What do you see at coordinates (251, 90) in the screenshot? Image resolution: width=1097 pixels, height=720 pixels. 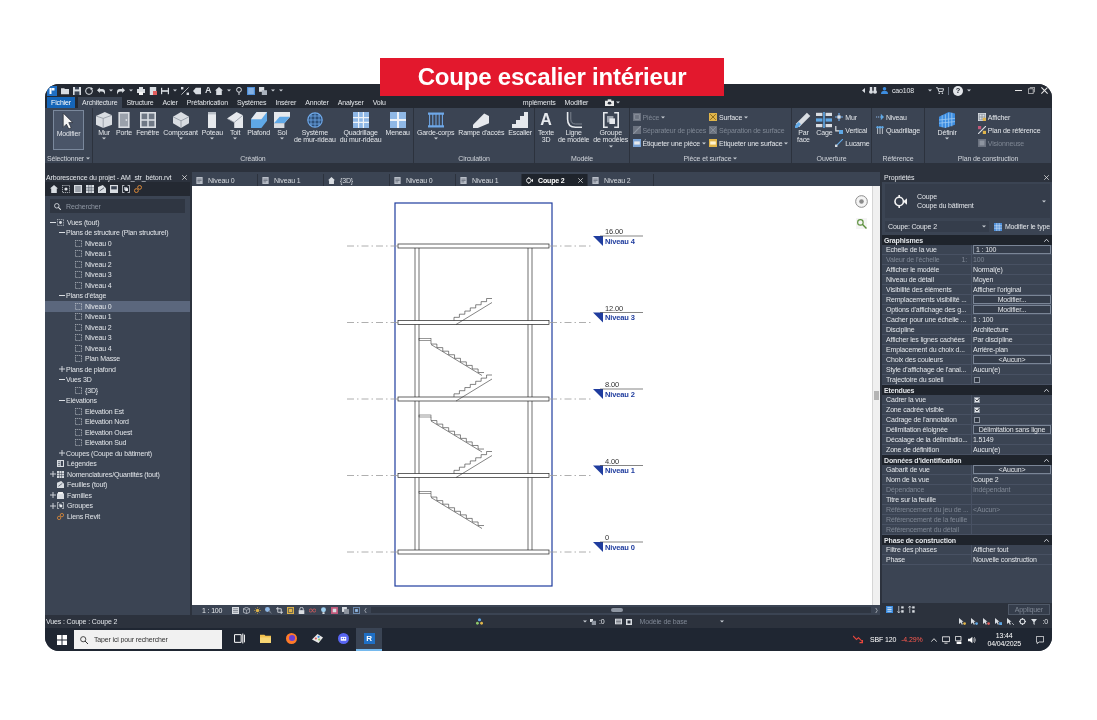 I see `thin-lines-icon` at bounding box center [251, 90].